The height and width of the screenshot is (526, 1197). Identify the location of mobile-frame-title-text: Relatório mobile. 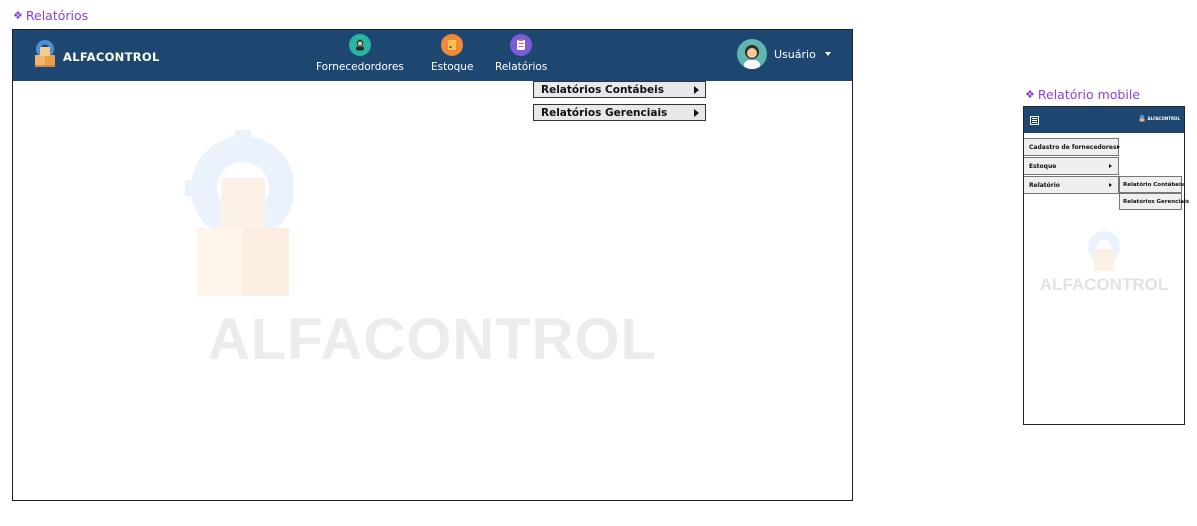
(1088, 94).